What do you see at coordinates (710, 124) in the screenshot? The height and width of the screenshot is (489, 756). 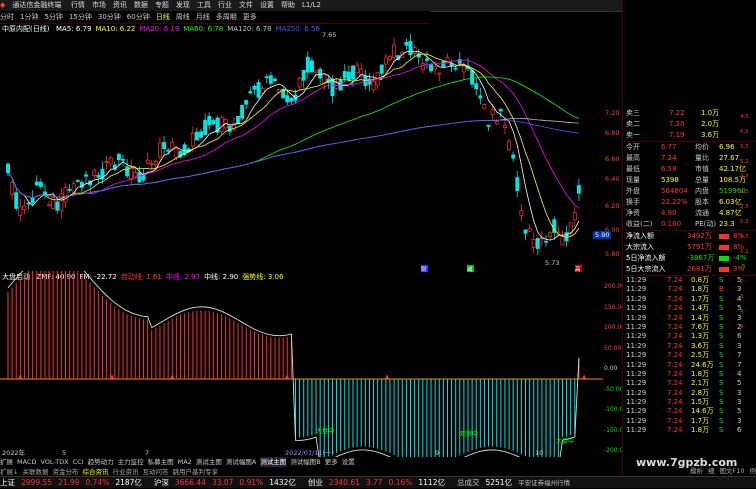 I see `ask-volume: 2.0万` at bounding box center [710, 124].